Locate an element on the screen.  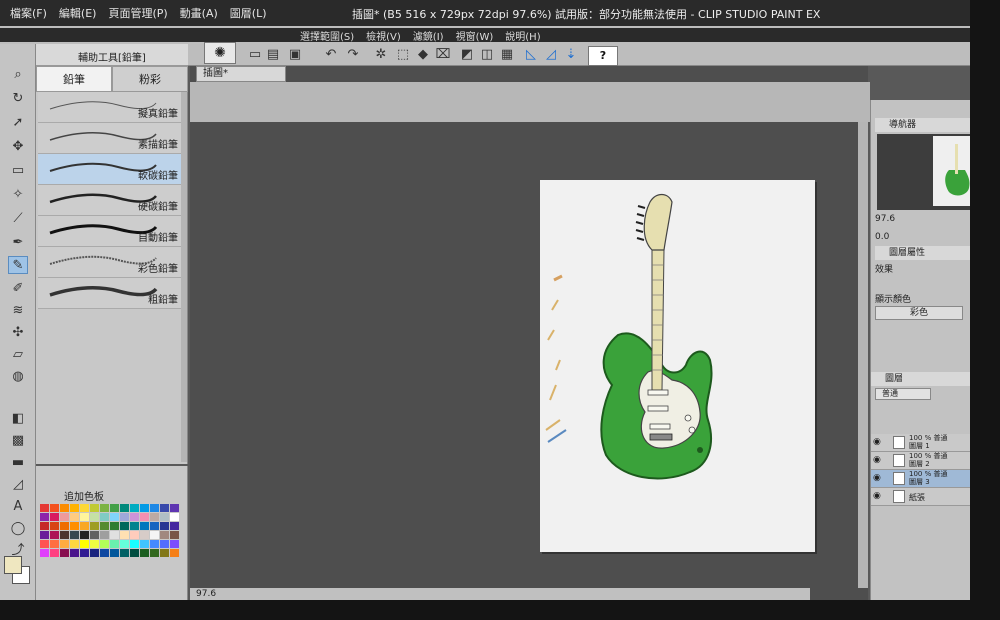
canvas-vertical-scrollbar is located at coordinates (863, 355).